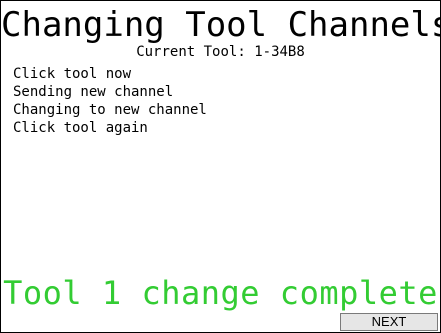 Image resolution: width=441 pixels, height=333 pixels. I want to click on page-title: Changing Tool Channels, so click(221, 25).